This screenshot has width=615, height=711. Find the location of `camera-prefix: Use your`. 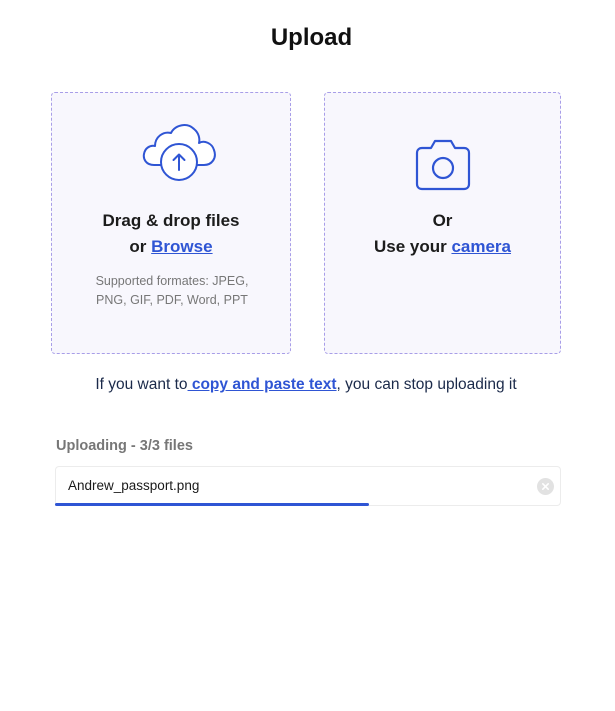

camera-prefix: Use your is located at coordinates (412, 246).